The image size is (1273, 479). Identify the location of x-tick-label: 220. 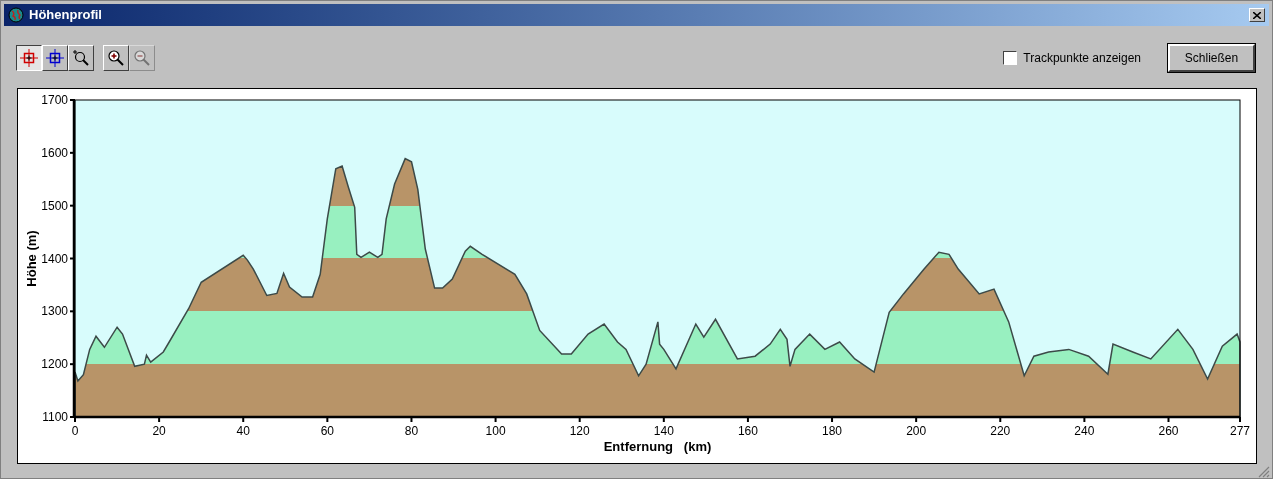
(1000, 431).